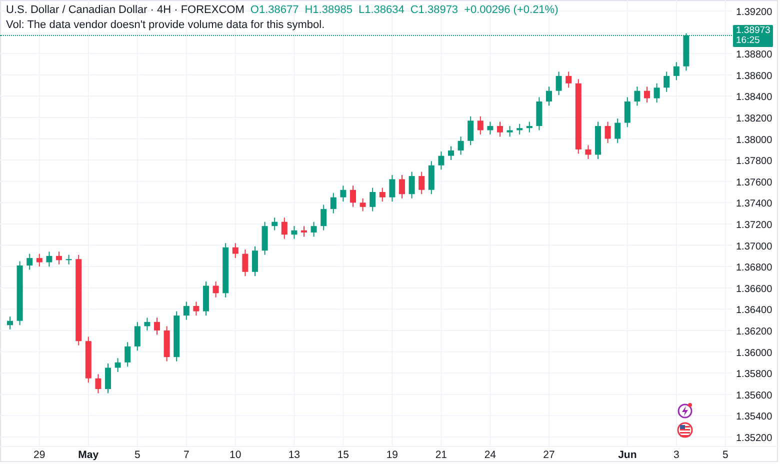 This screenshot has width=780, height=470. What do you see at coordinates (40, 455) in the screenshot?
I see `date-label: 29` at bounding box center [40, 455].